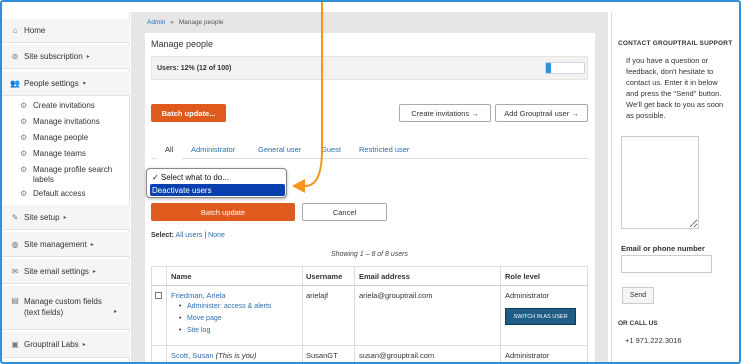  I want to click on select-all-link: All users, so click(189, 235).